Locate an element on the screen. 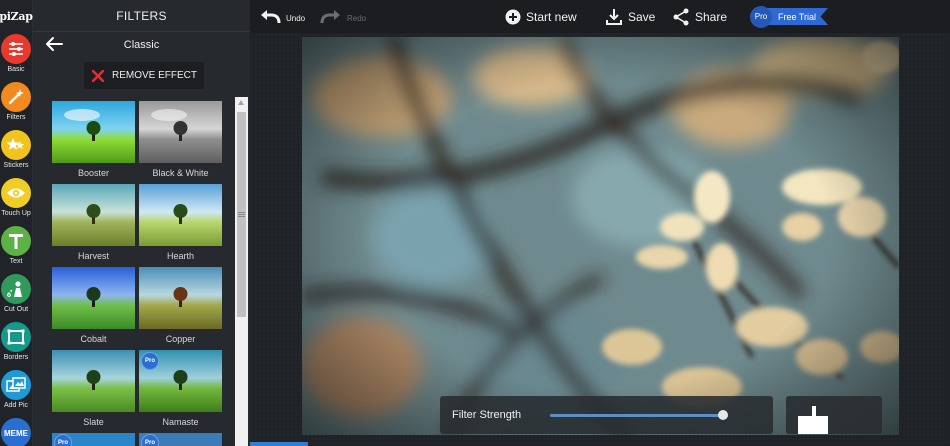 The image size is (950, 446). undo-icon is located at coordinates (271, 16).